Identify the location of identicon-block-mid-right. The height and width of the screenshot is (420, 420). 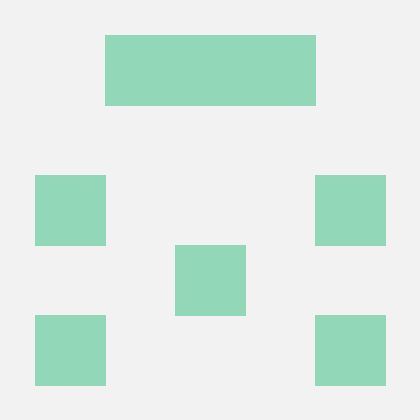
(350, 210).